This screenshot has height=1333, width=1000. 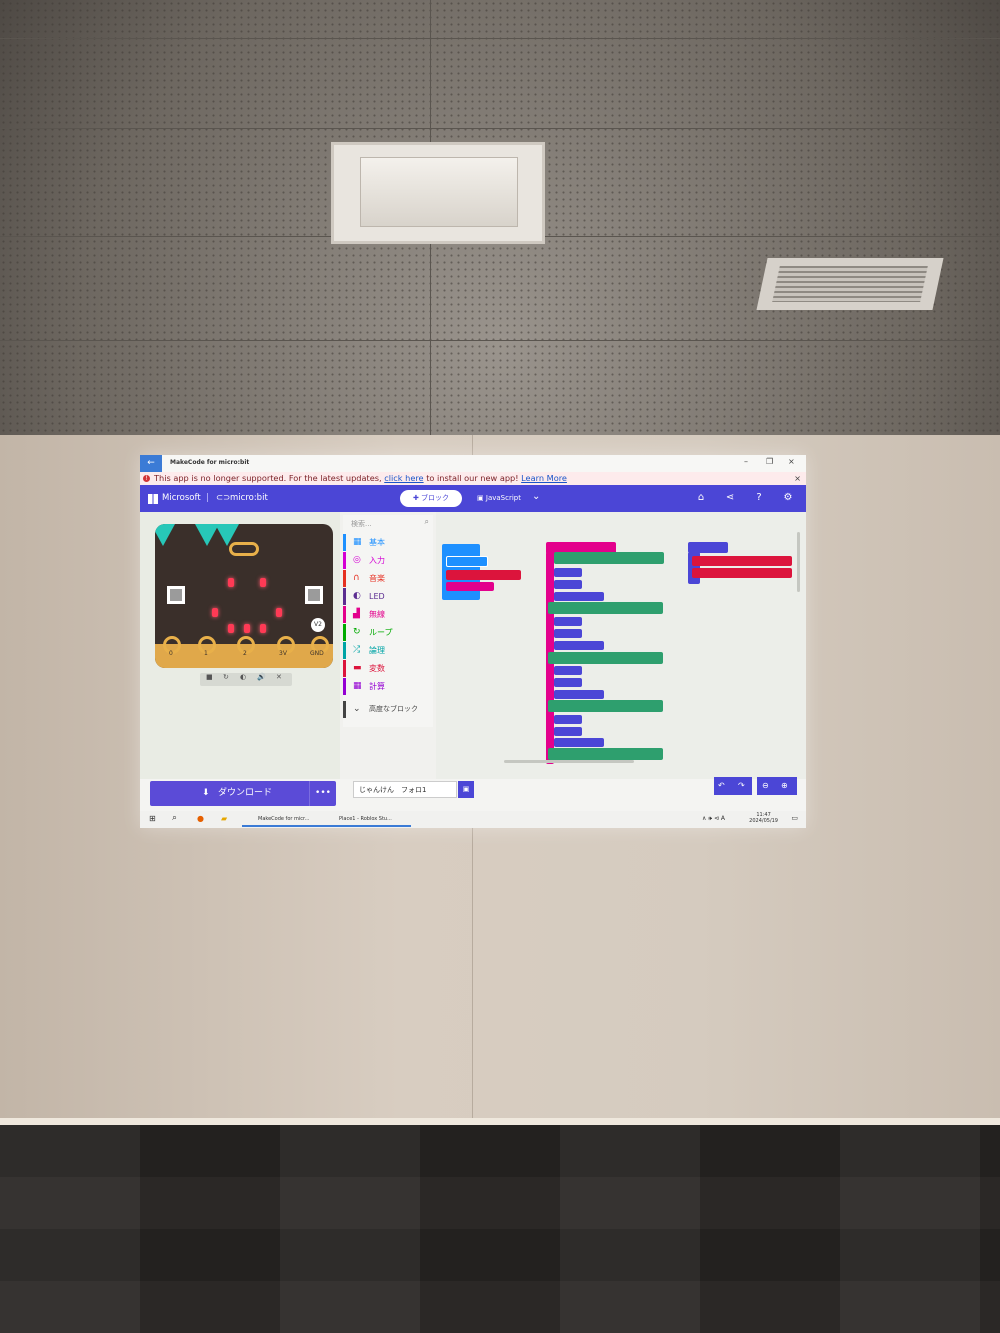 What do you see at coordinates (536, 496) in the screenshot?
I see `language-dropdown-icon: ⌄` at bounding box center [536, 496].